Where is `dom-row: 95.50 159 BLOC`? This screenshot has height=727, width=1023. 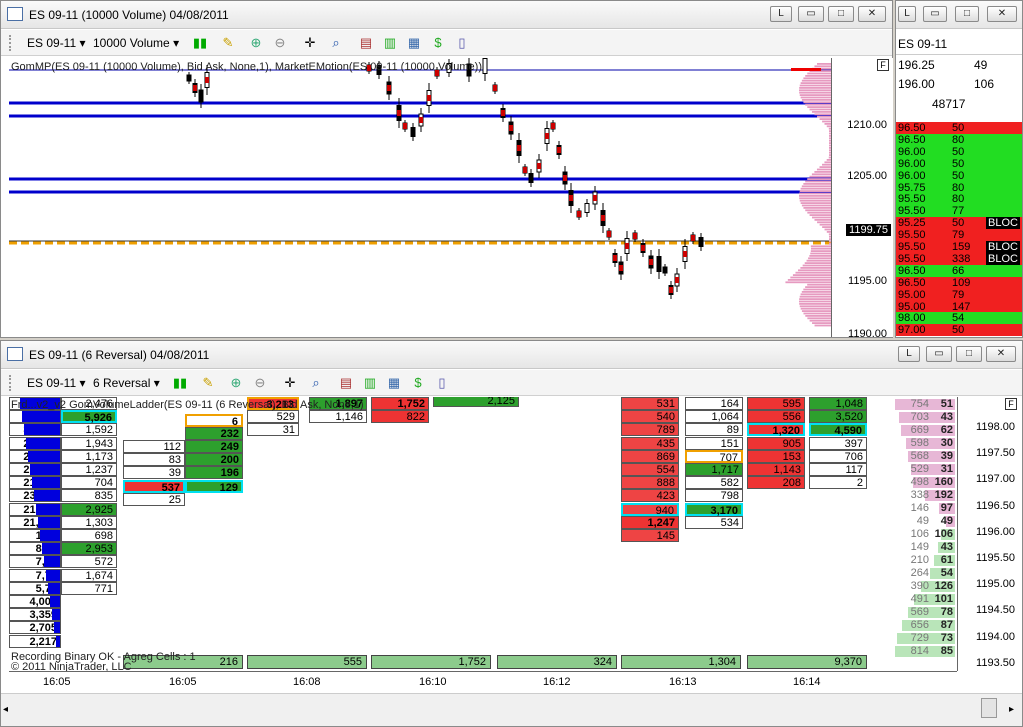 dom-row: 95.50 159 BLOC is located at coordinates (959, 247).